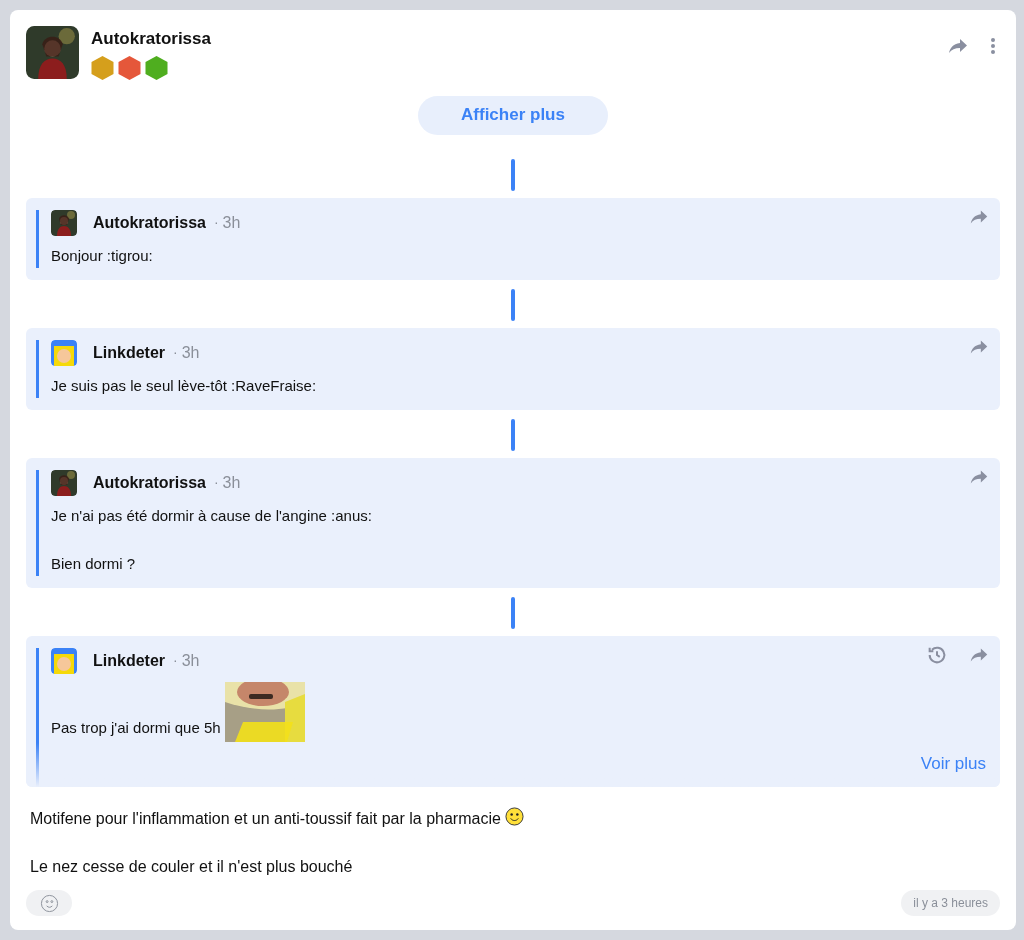  I want to click on message-text: Bien dormi ?, so click(93, 563).